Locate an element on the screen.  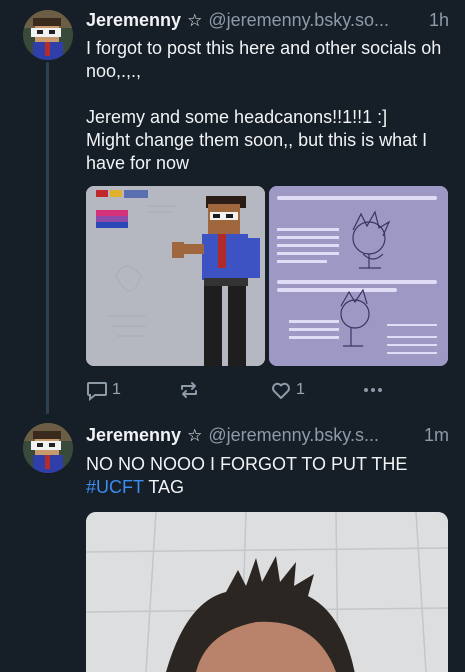
like-count: 1 is located at coordinates (300, 389).